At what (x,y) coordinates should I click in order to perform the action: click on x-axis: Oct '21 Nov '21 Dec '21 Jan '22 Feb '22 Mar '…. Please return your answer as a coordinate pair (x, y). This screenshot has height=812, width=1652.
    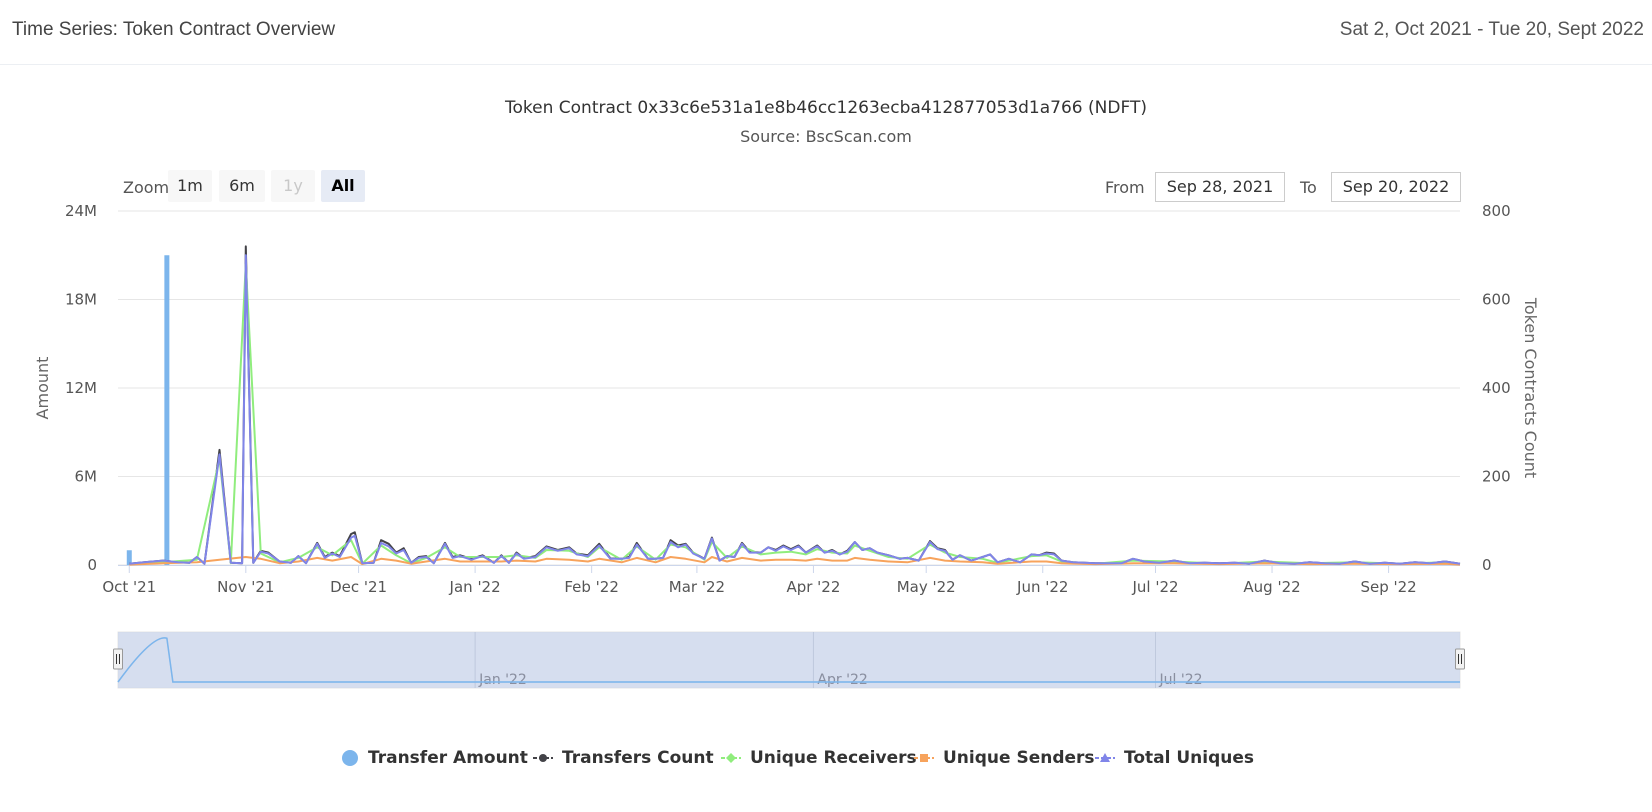
    Looking at the image, I should click on (781, 580).